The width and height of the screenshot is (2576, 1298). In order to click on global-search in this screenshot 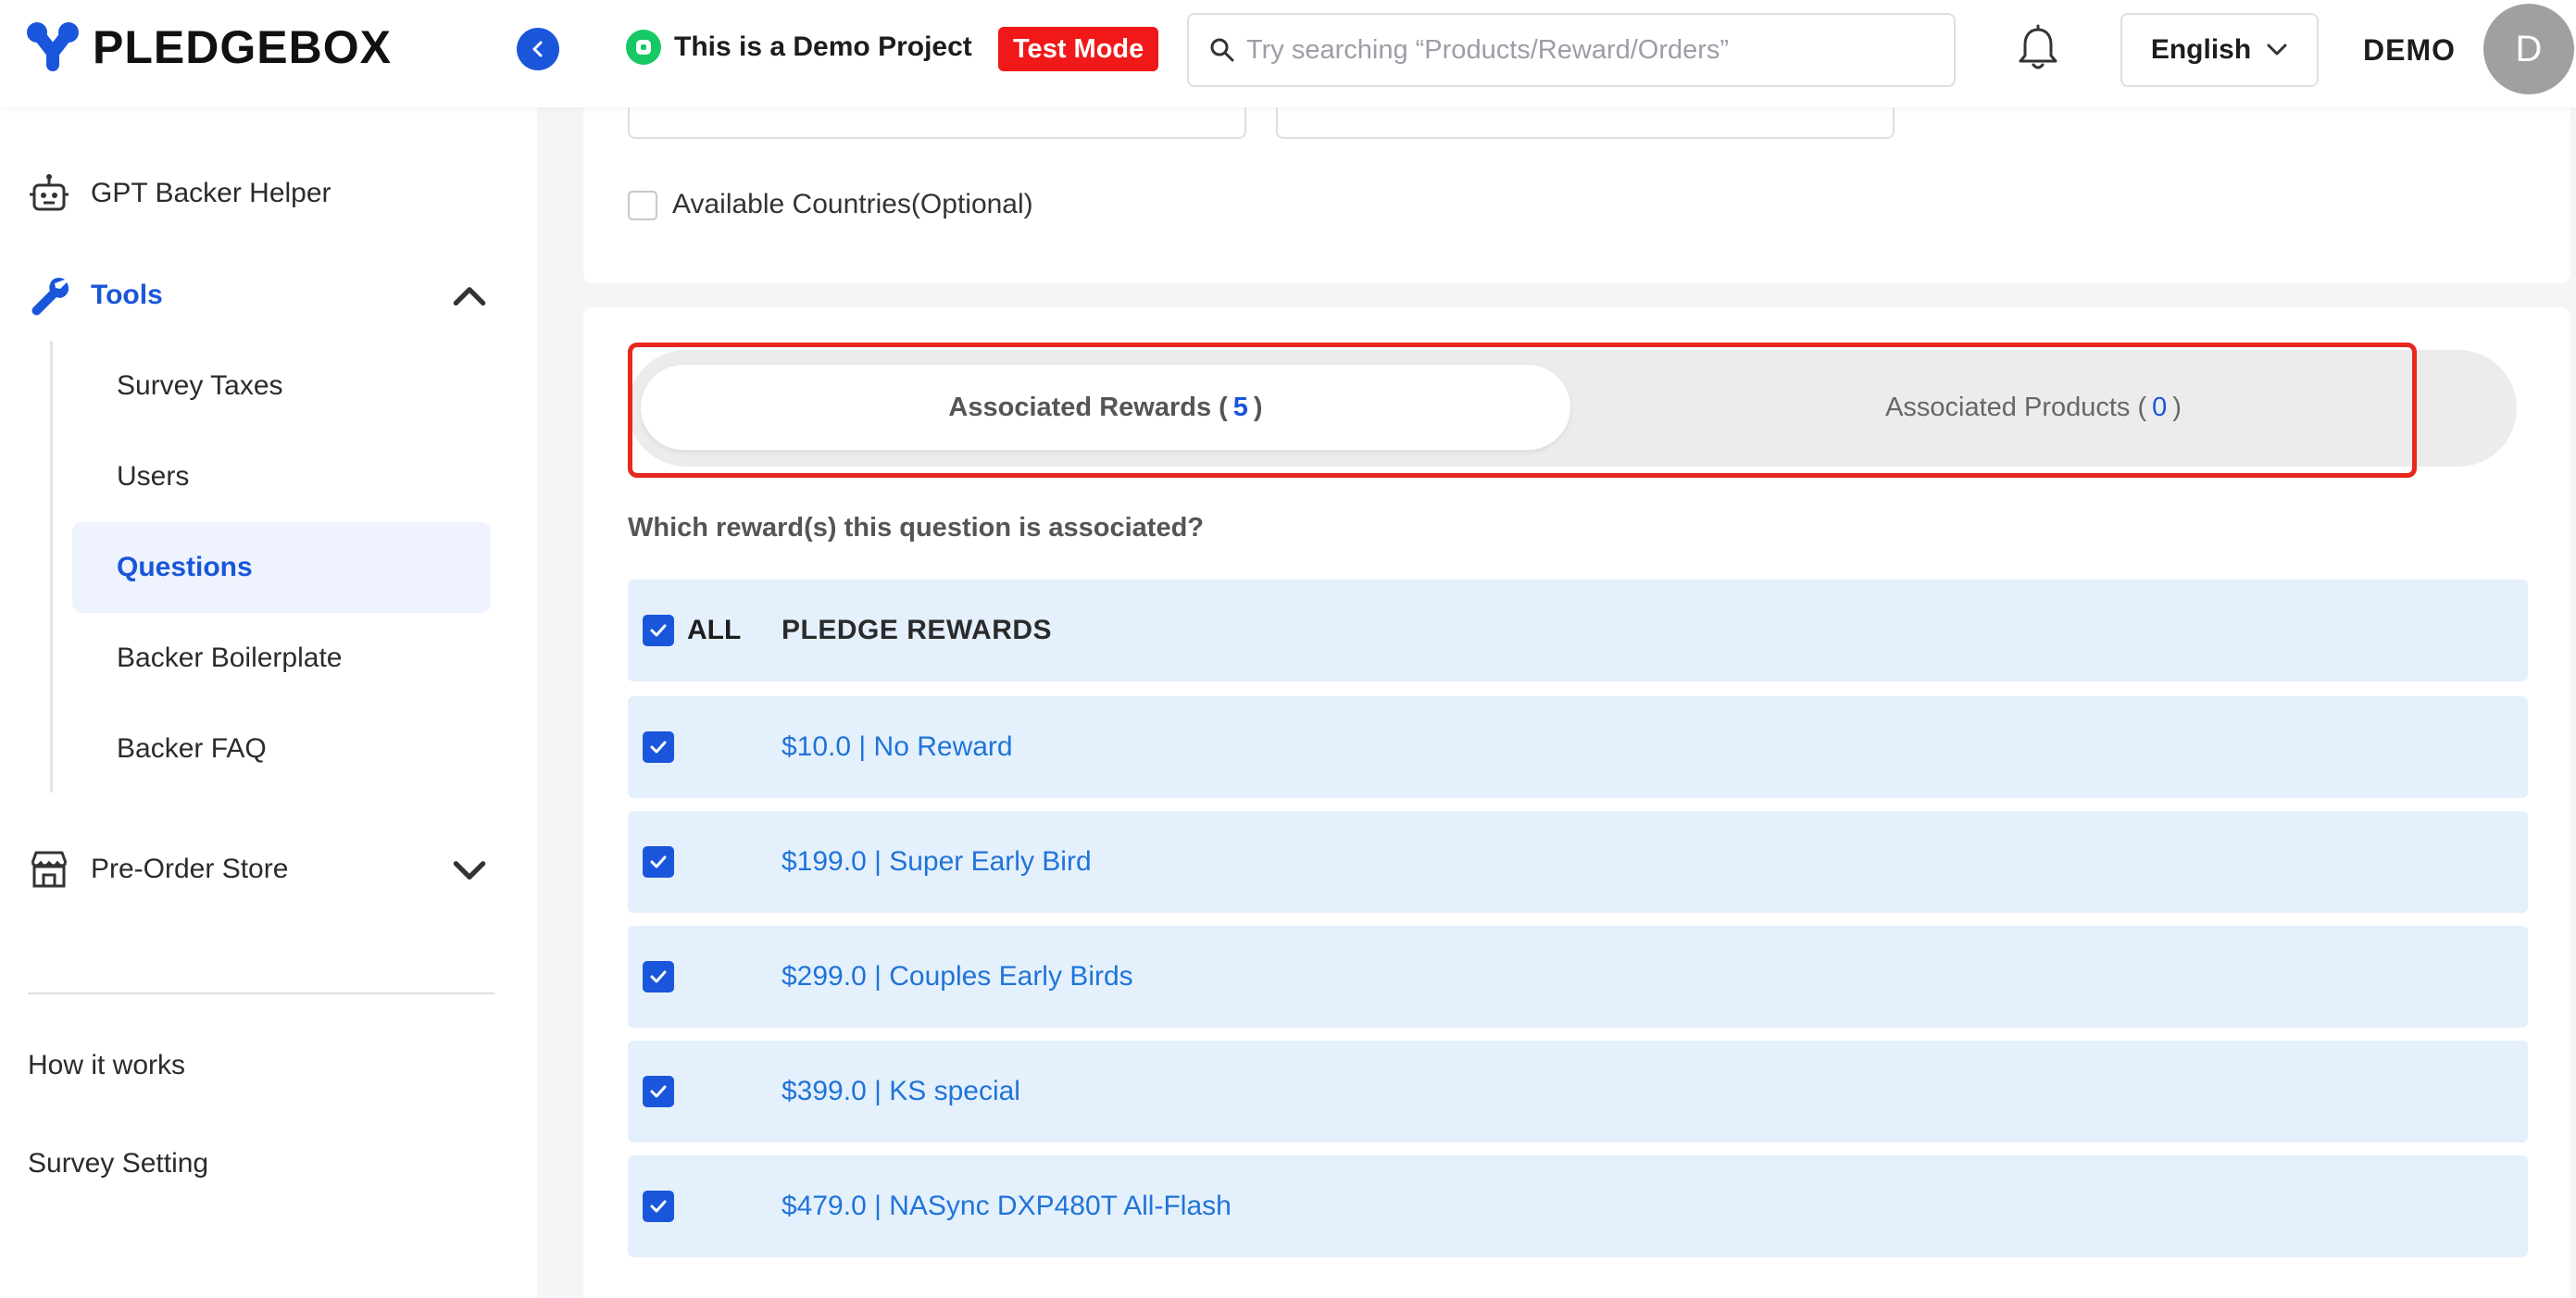, I will do `click(1571, 50)`.